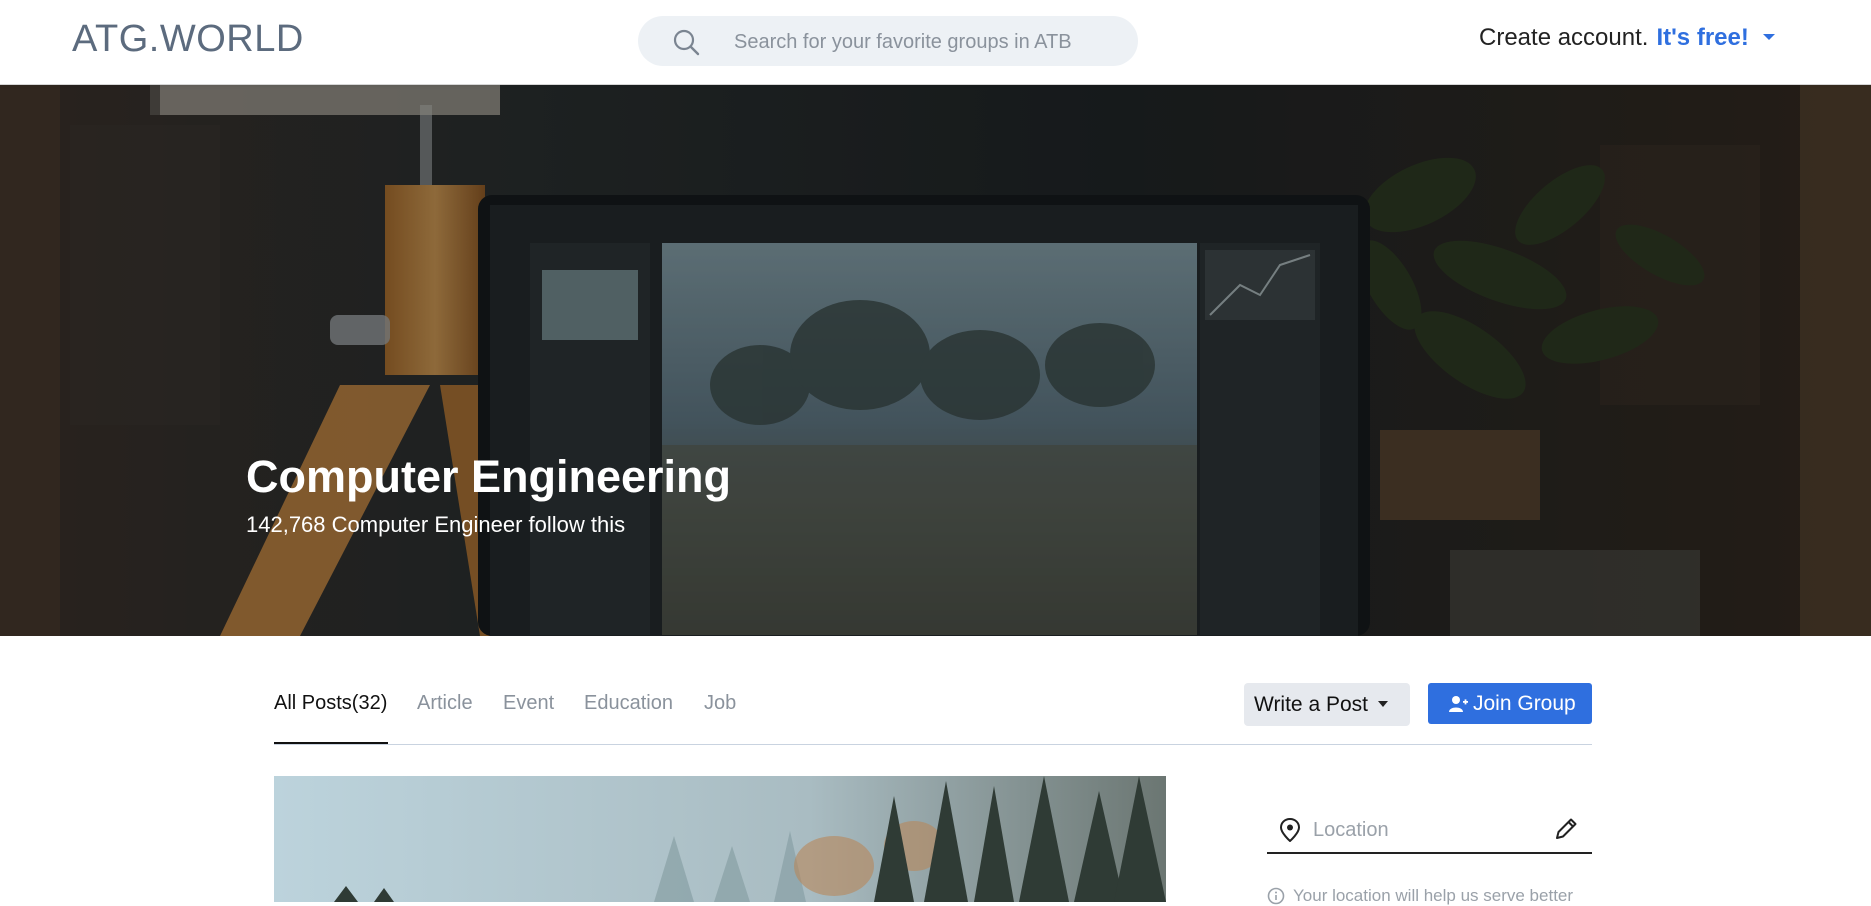  What do you see at coordinates (1290, 830) in the screenshot?
I see `location-pin-icon` at bounding box center [1290, 830].